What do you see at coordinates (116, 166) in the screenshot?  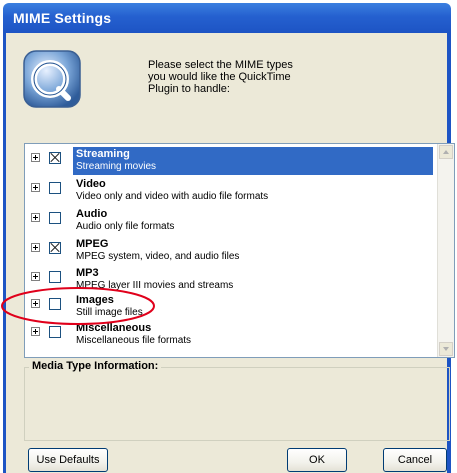 I see `list-item-description: Streaming movies` at bounding box center [116, 166].